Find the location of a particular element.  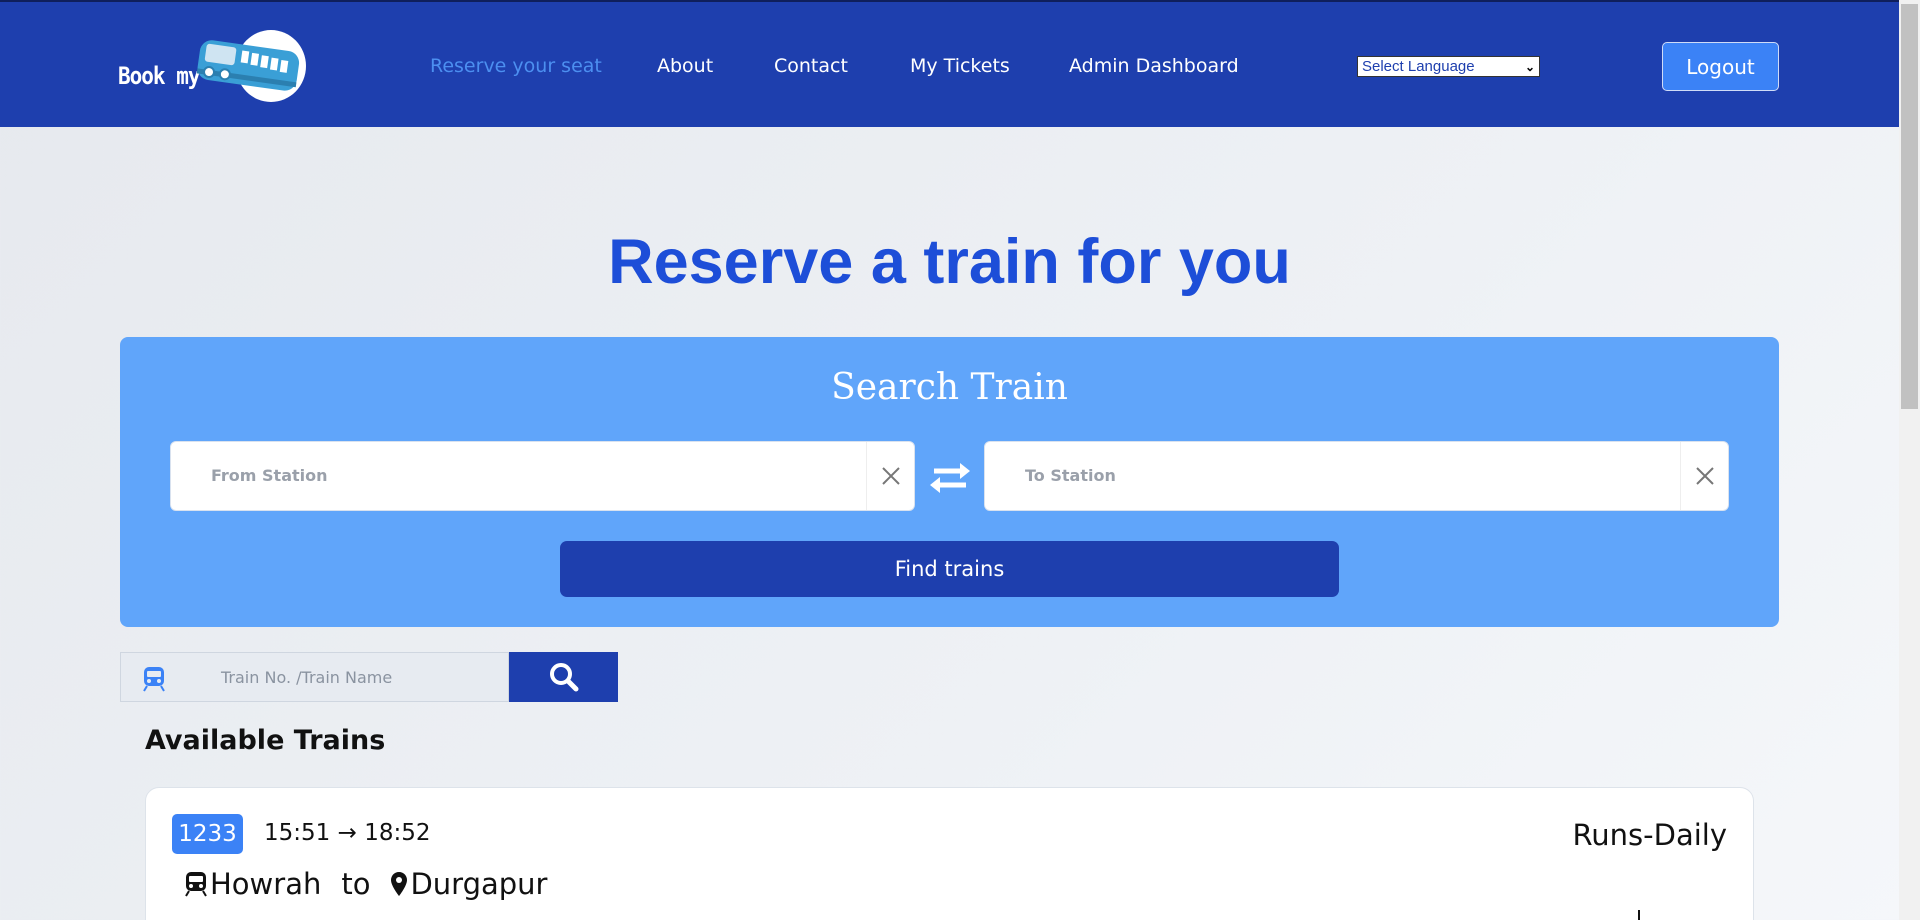

chevron-down-icon: ⌄ is located at coordinates (1529, 66).